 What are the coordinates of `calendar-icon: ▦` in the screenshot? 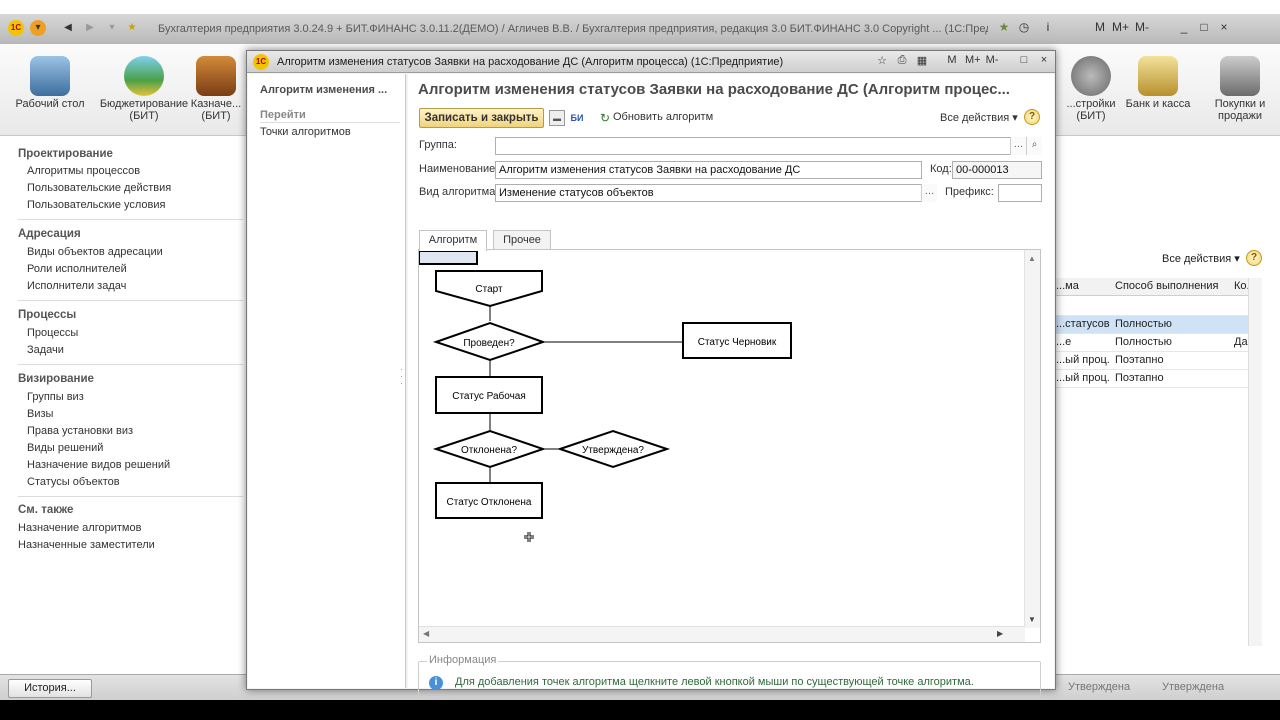 It's located at (922, 60).